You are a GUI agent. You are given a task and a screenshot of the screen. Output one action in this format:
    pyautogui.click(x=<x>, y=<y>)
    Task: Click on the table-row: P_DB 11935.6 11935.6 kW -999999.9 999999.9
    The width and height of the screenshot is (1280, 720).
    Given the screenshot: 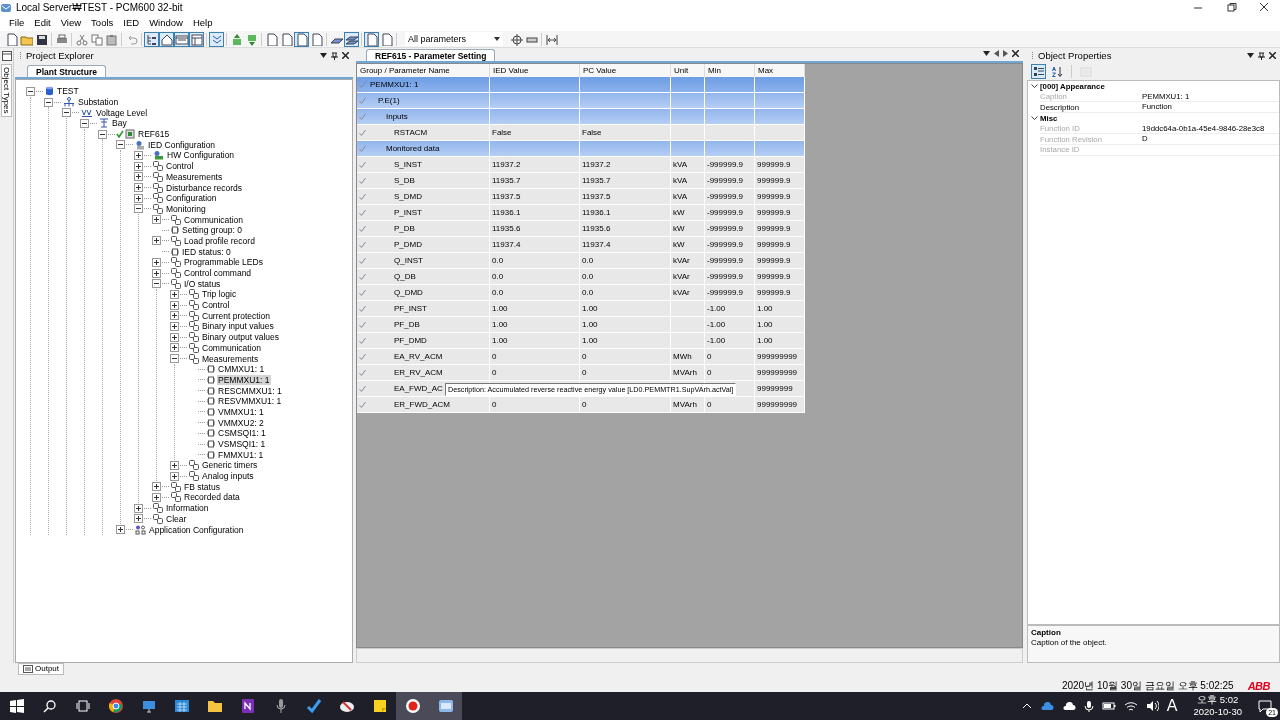 What is the action you would take?
    pyautogui.click(x=581, y=229)
    